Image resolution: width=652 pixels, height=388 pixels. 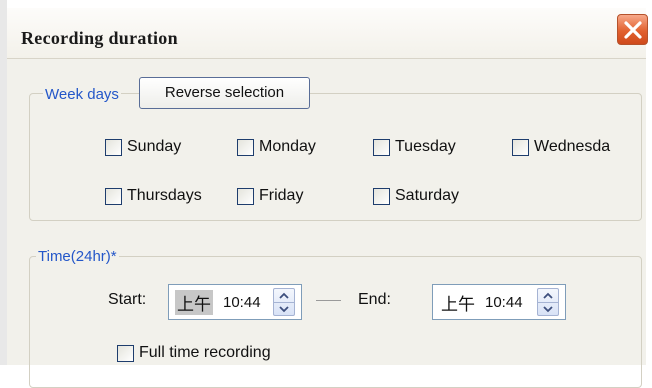 I want to click on day-label: Sunday, so click(x=154, y=146).